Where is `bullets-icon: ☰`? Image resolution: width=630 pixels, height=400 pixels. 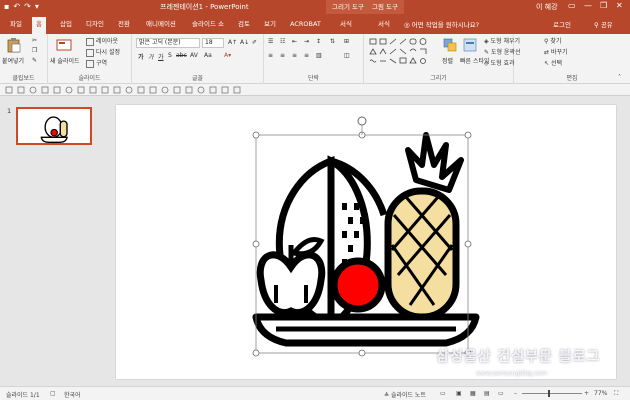 bullets-icon: ☰ is located at coordinates (270, 41).